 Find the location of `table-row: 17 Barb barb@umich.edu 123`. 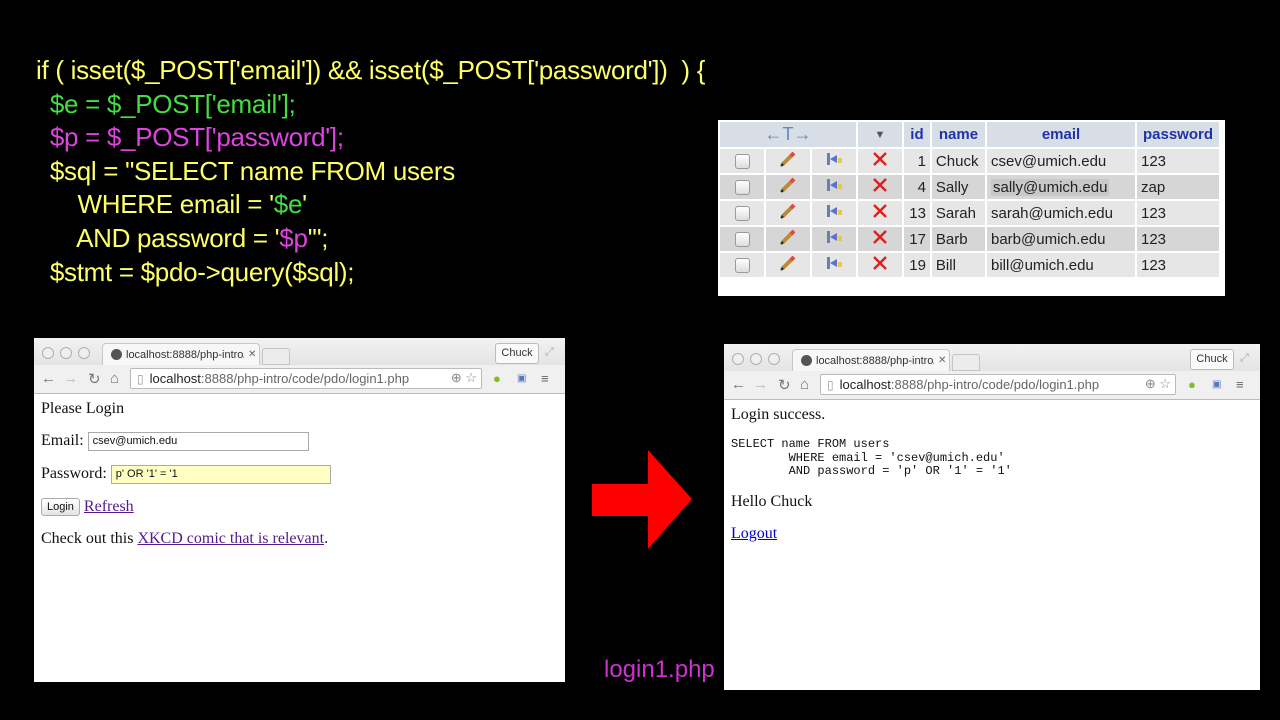

table-row: 17 Barb barb@umich.edu 123 is located at coordinates (969, 239).